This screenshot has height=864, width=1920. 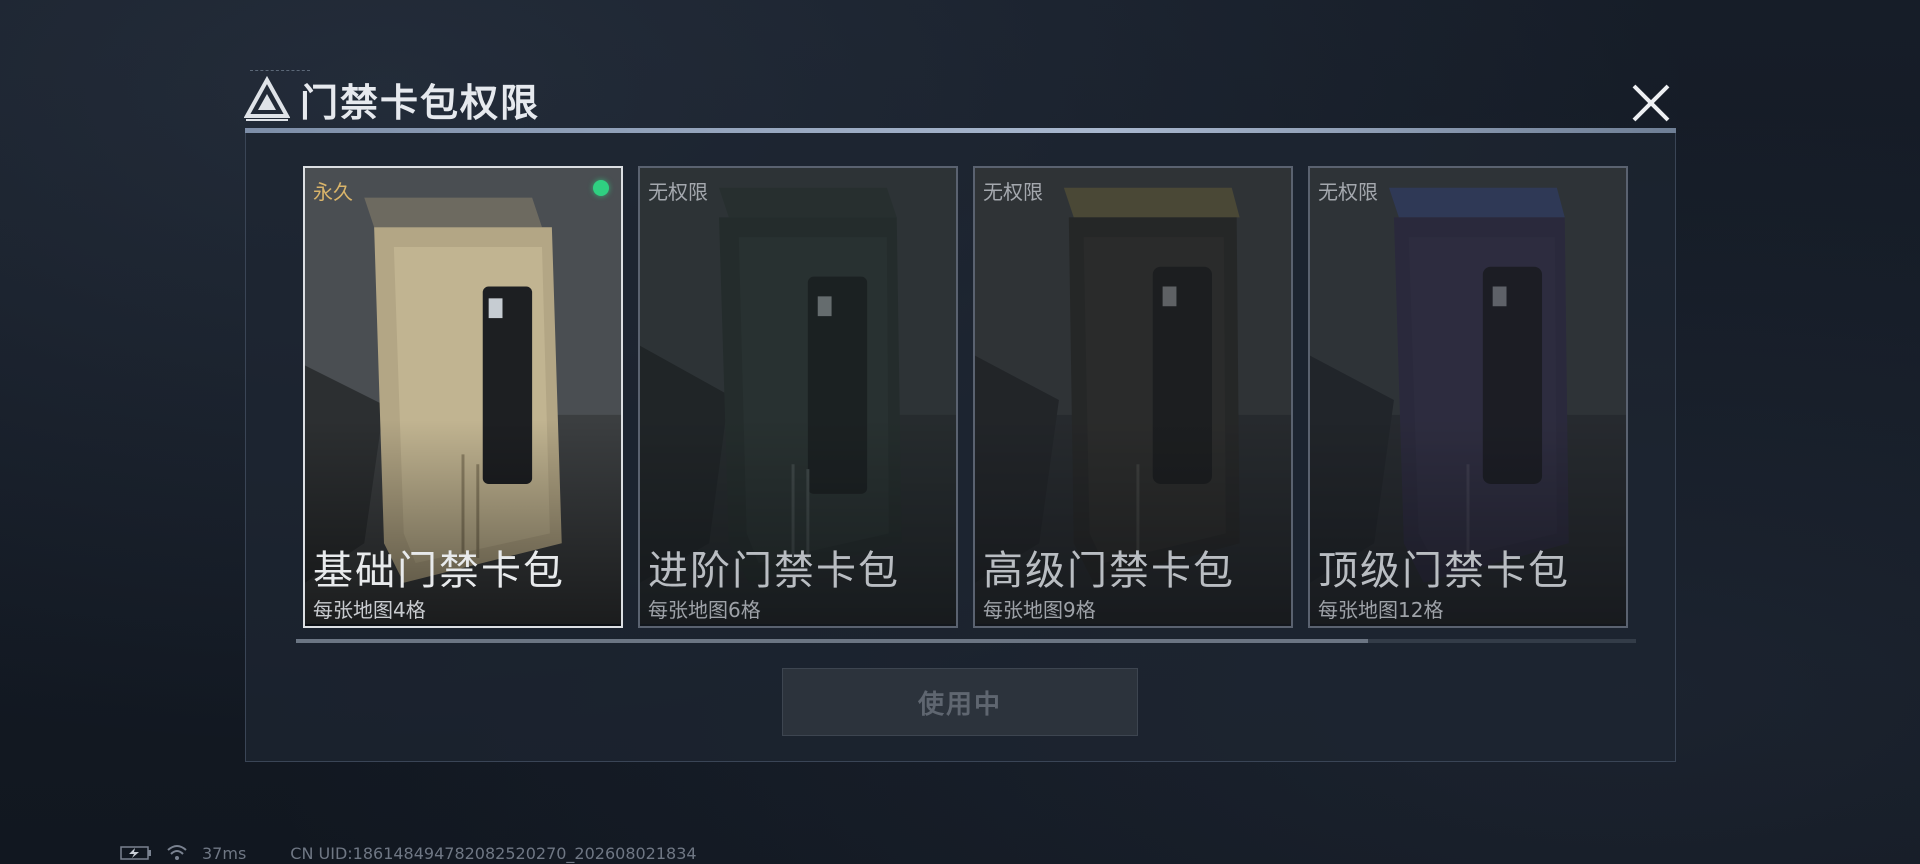 I want to click on wifi-icon, so click(x=177, y=852).